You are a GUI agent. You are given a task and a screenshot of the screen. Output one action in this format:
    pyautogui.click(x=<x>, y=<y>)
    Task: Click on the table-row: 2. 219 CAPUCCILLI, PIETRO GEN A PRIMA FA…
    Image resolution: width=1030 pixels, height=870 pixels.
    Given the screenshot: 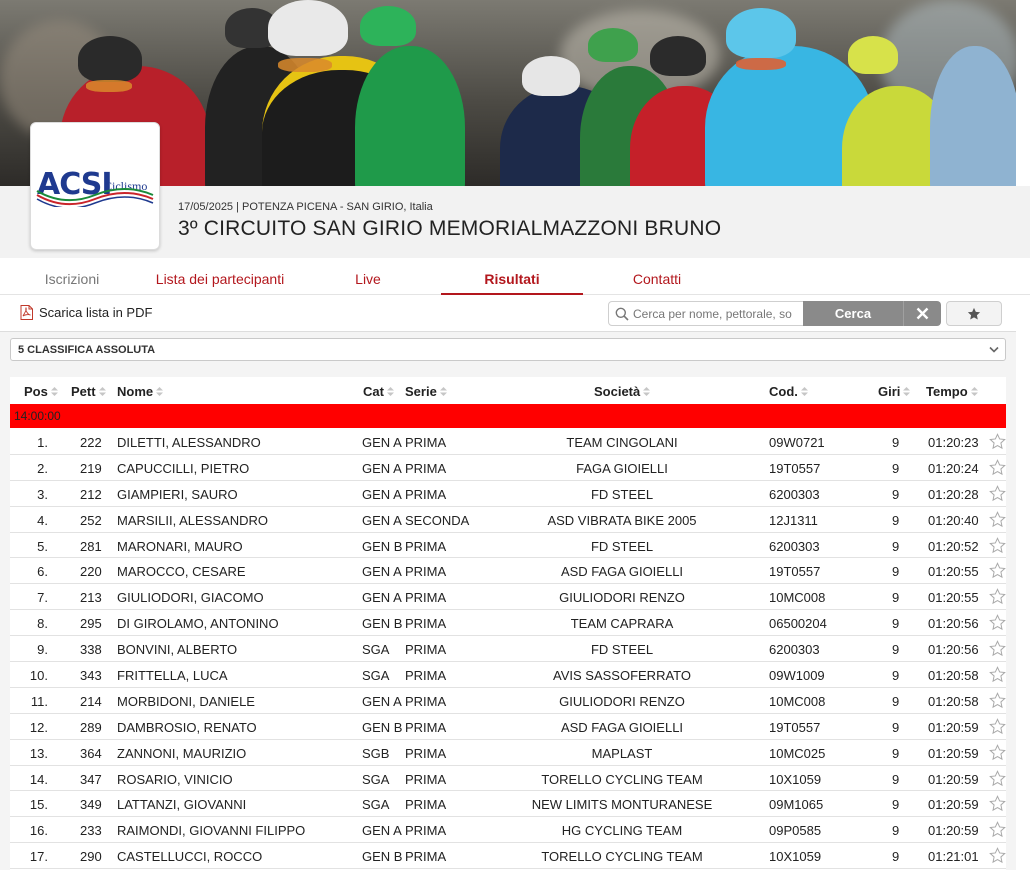 What is the action you would take?
    pyautogui.click(x=508, y=468)
    